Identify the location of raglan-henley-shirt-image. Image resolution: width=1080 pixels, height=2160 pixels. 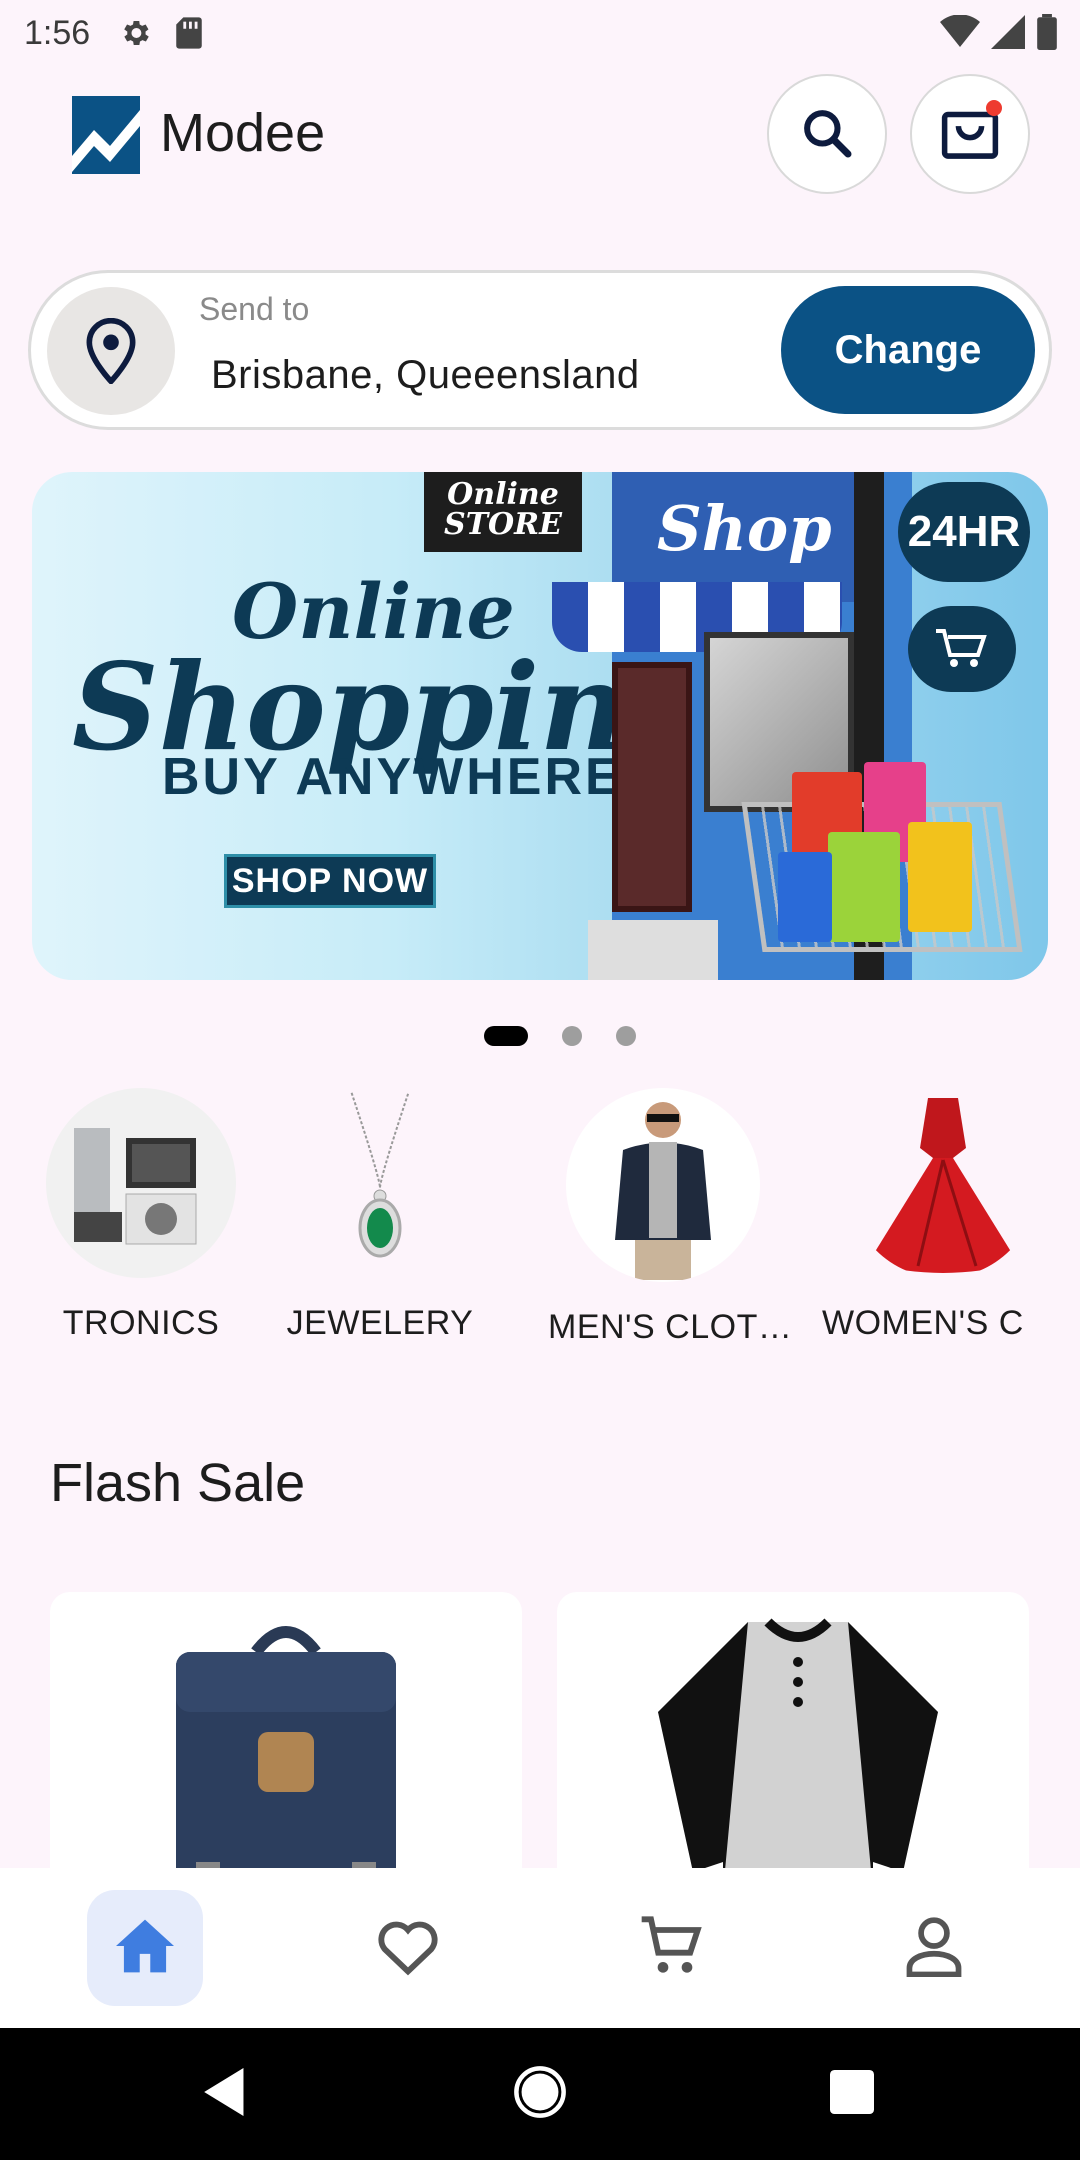
(798, 1752).